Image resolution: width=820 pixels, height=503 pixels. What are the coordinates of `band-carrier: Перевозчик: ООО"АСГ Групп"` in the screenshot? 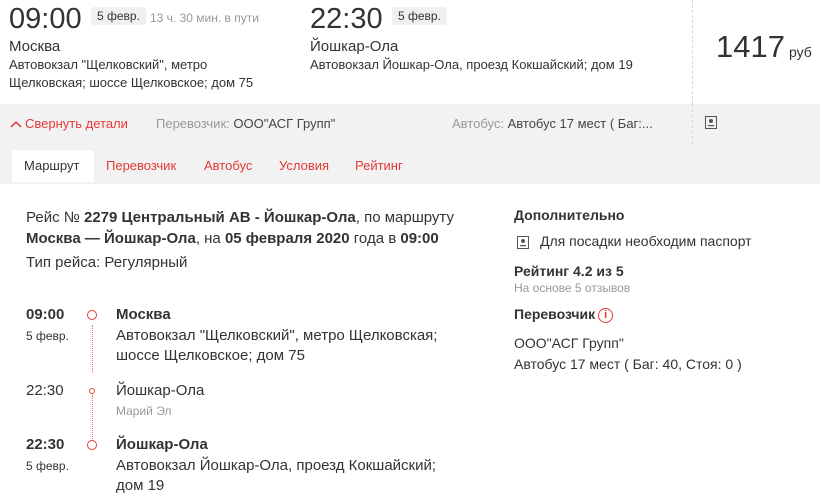 It's located at (245, 123).